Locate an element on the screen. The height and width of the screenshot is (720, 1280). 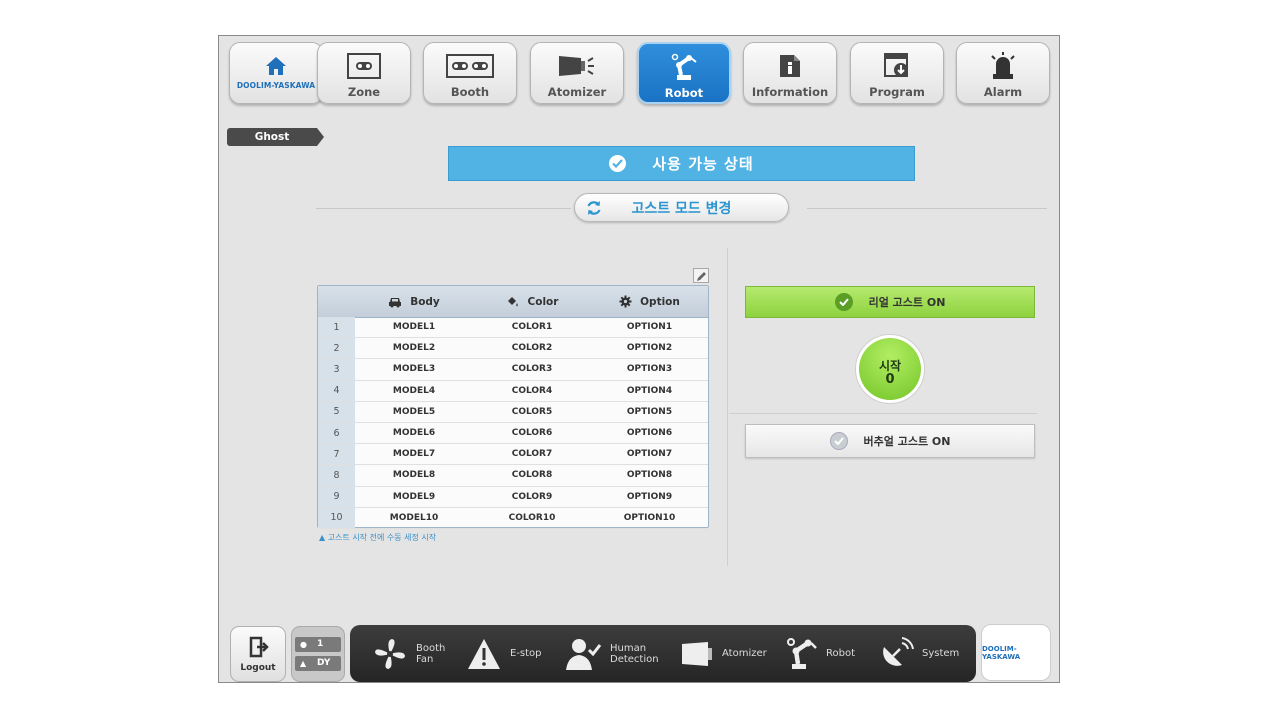
row-number: 1 is located at coordinates (336, 327).